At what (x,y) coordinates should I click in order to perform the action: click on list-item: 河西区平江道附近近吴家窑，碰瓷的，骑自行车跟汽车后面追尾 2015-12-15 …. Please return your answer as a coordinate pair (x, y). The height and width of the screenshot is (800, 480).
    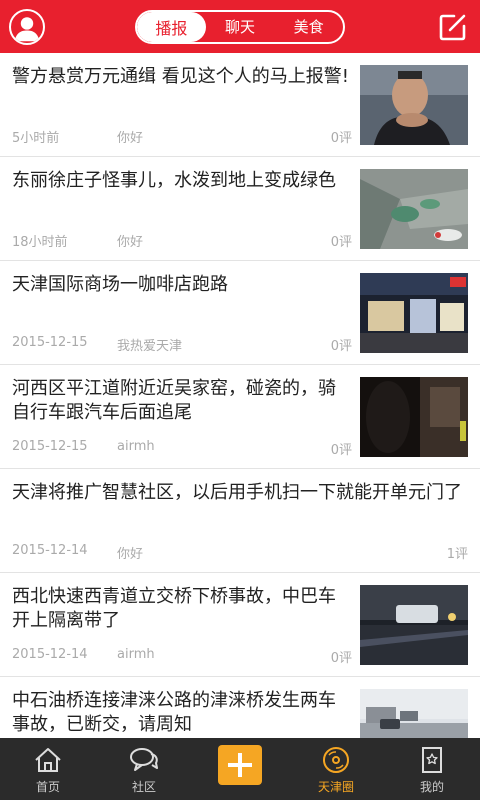
    Looking at the image, I should click on (240, 417).